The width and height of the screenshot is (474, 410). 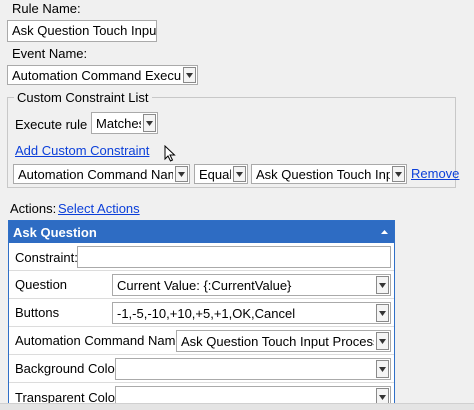 What do you see at coordinates (99, 340) in the screenshot?
I see `automation-command-label: Automation Command Name` at bounding box center [99, 340].